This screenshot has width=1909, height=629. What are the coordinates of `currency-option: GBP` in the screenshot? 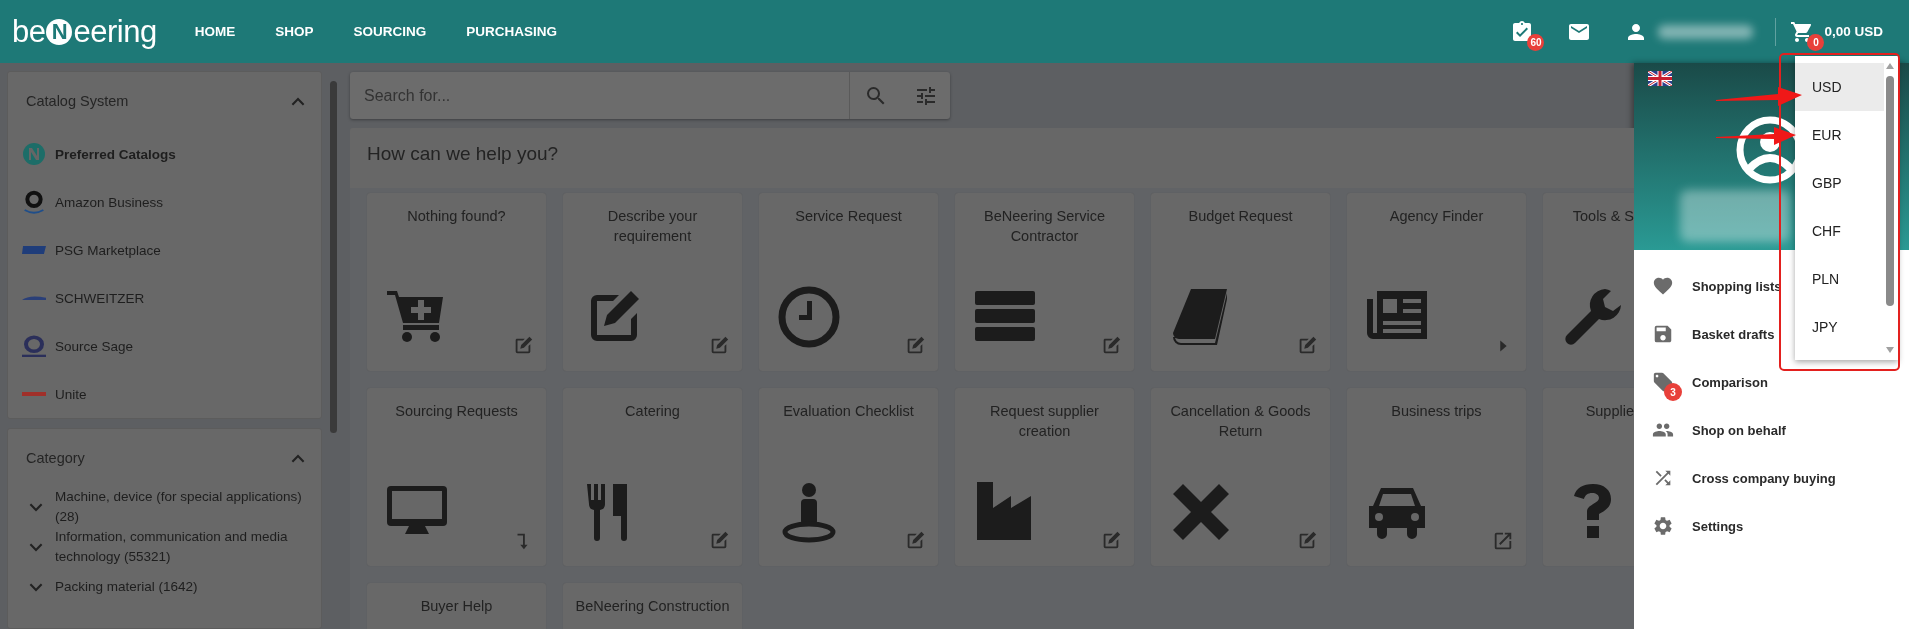 It's located at (1839, 183).